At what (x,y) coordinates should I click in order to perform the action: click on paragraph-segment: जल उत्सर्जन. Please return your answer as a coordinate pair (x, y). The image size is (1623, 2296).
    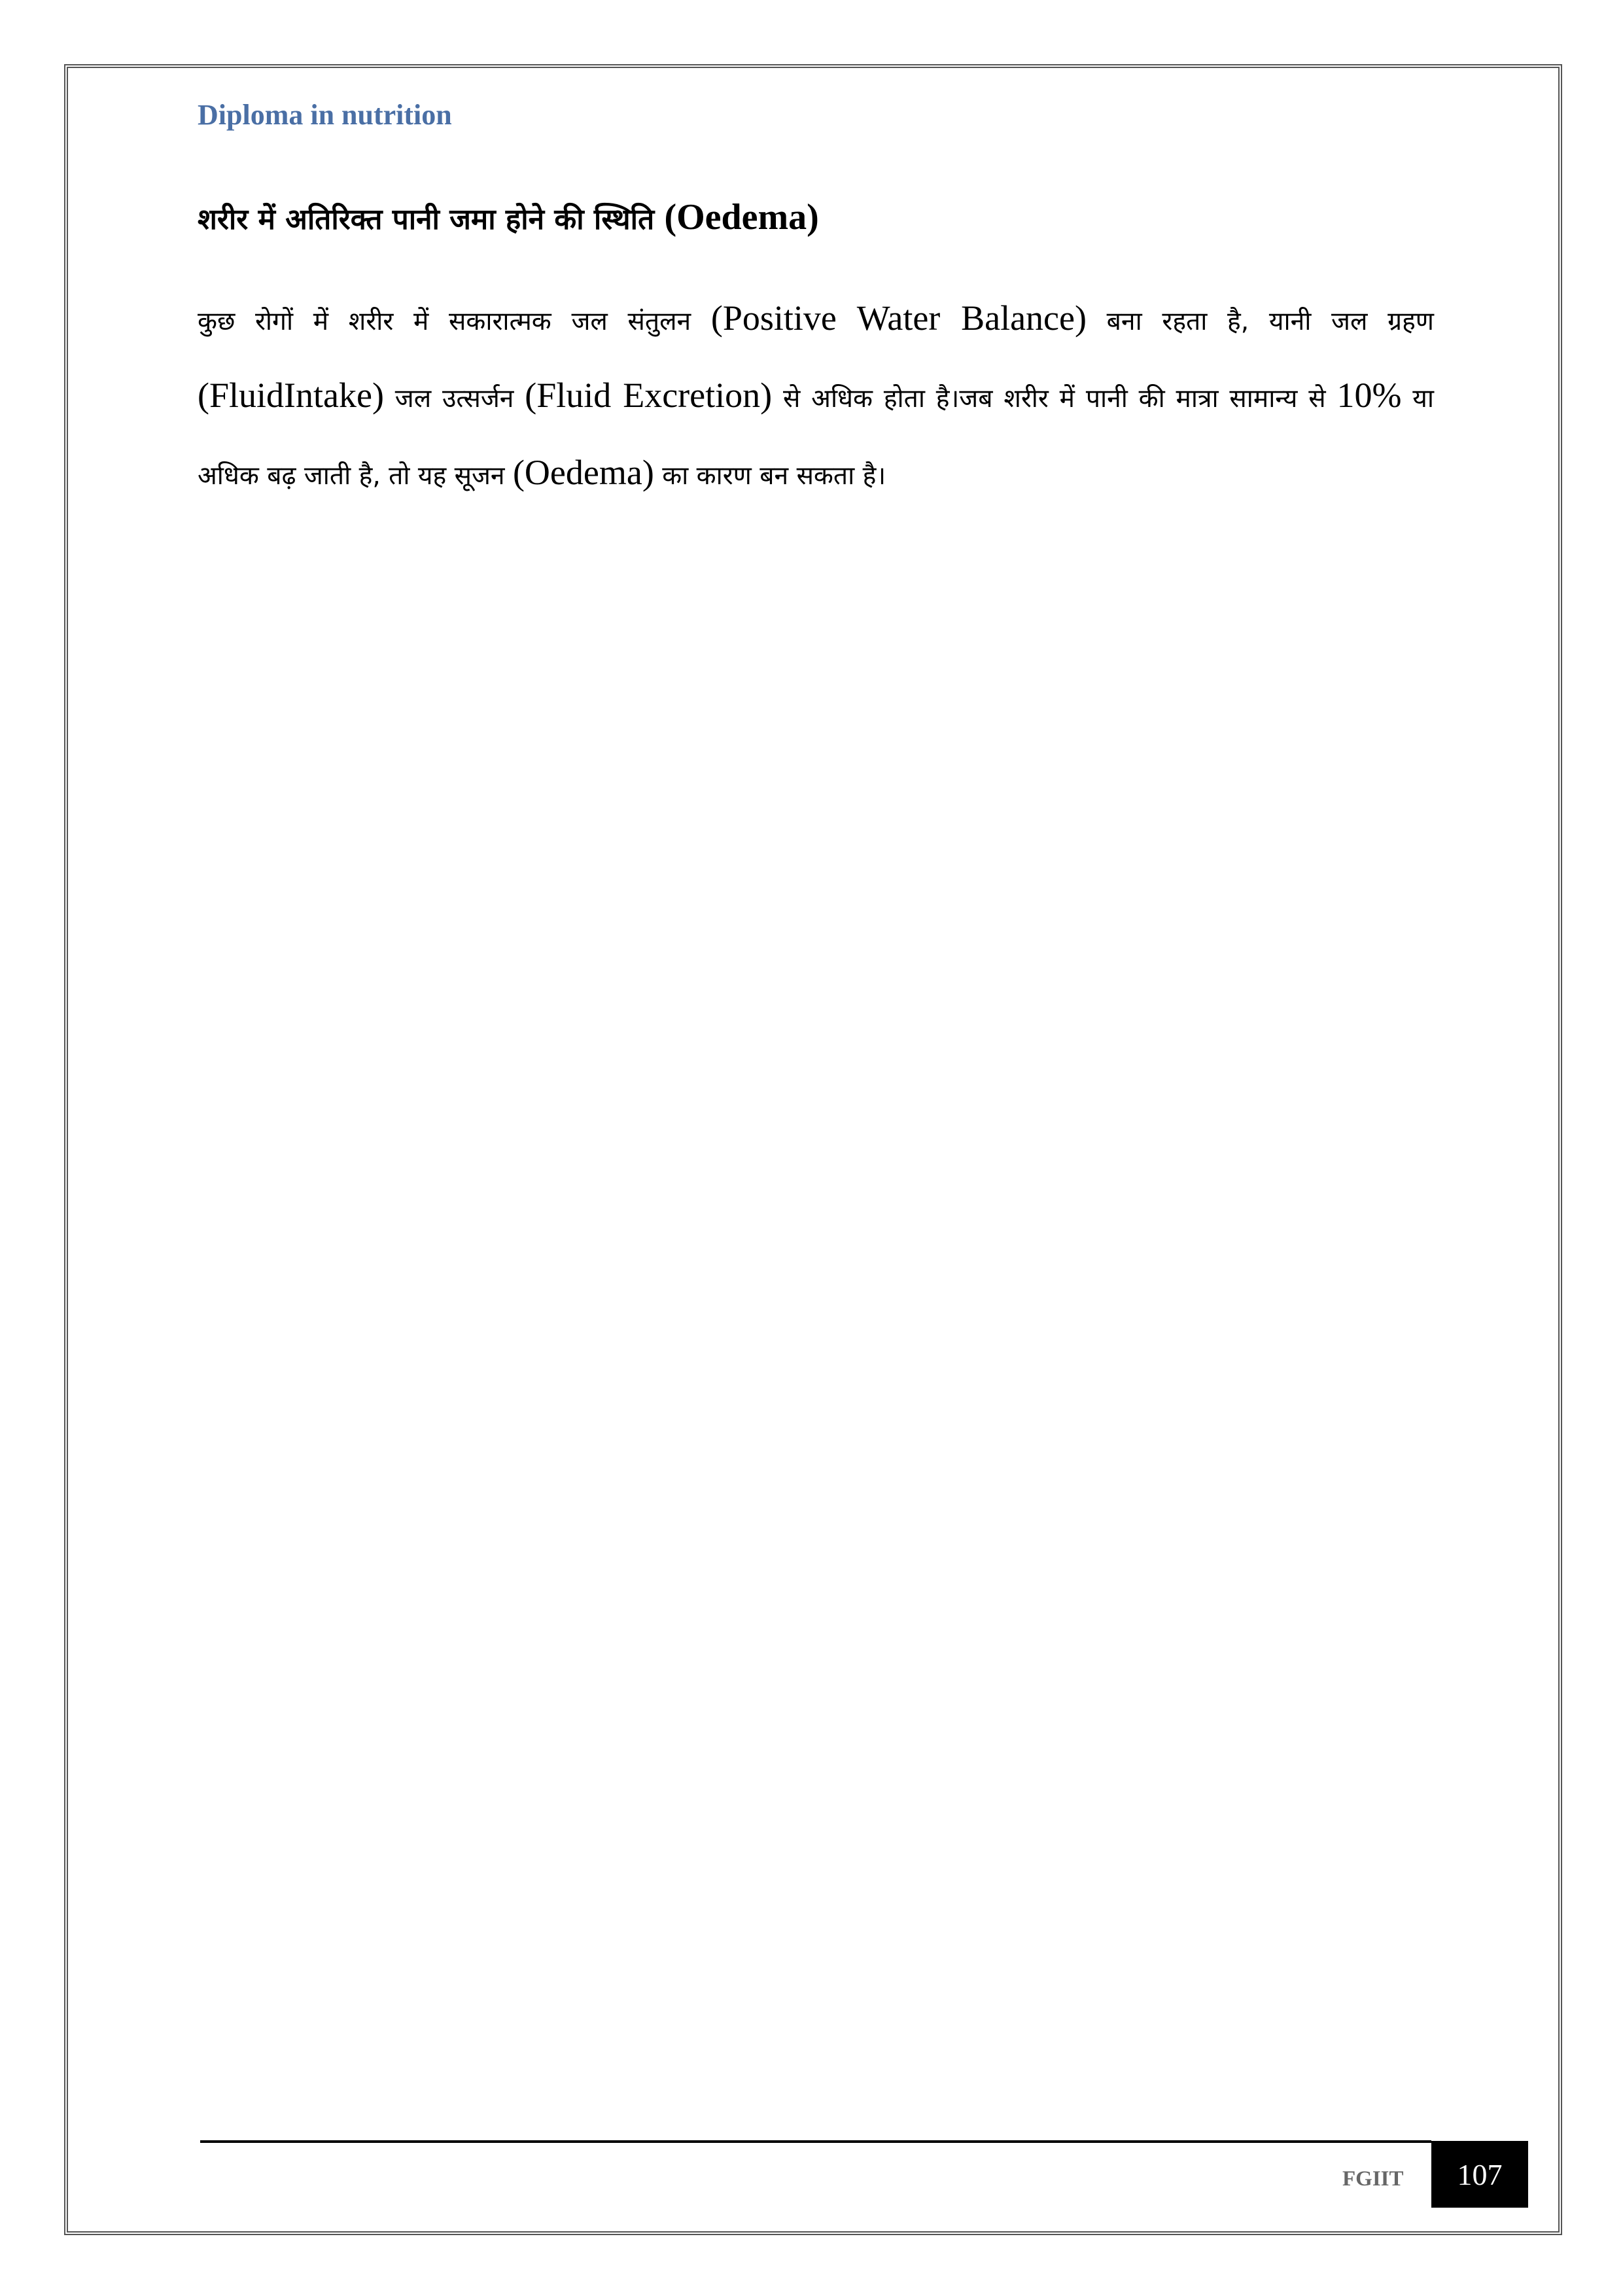
    Looking at the image, I should click on (454, 399).